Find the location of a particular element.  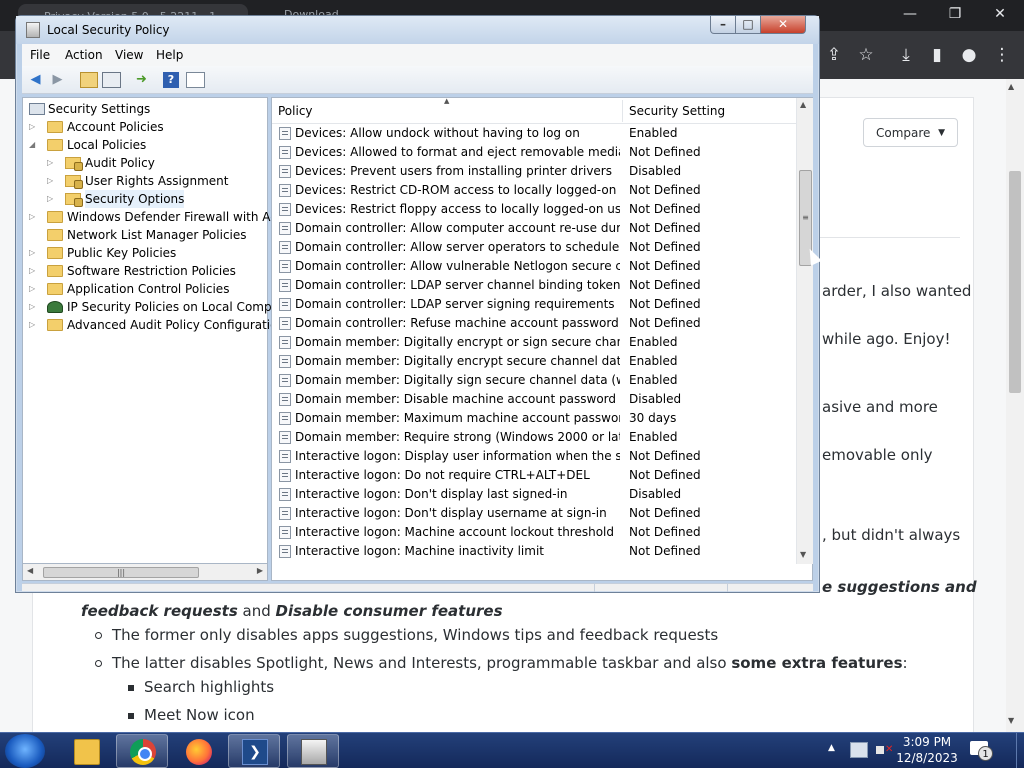

compare-button: Compare ▼ is located at coordinates (910, 132).